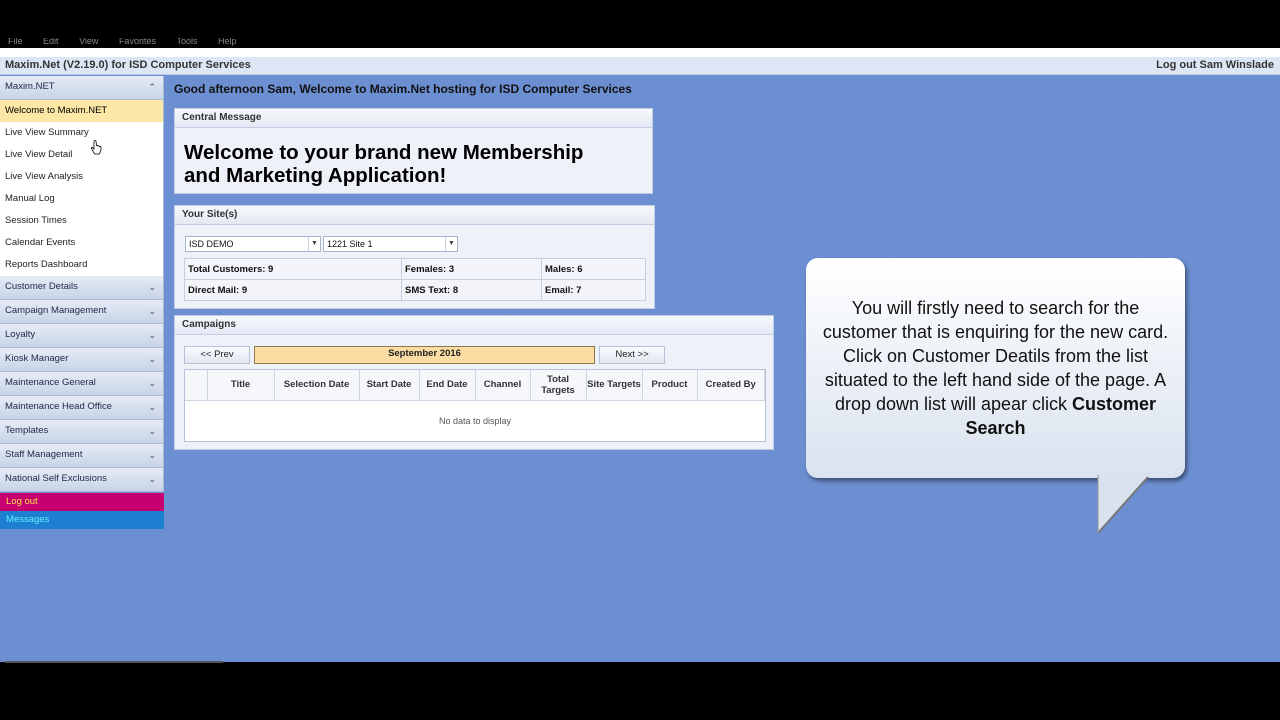  What do you see at coordinates (731, 385) in the screenshot?
I see `column-created-by: Created By` at bounding box center [731, 385].